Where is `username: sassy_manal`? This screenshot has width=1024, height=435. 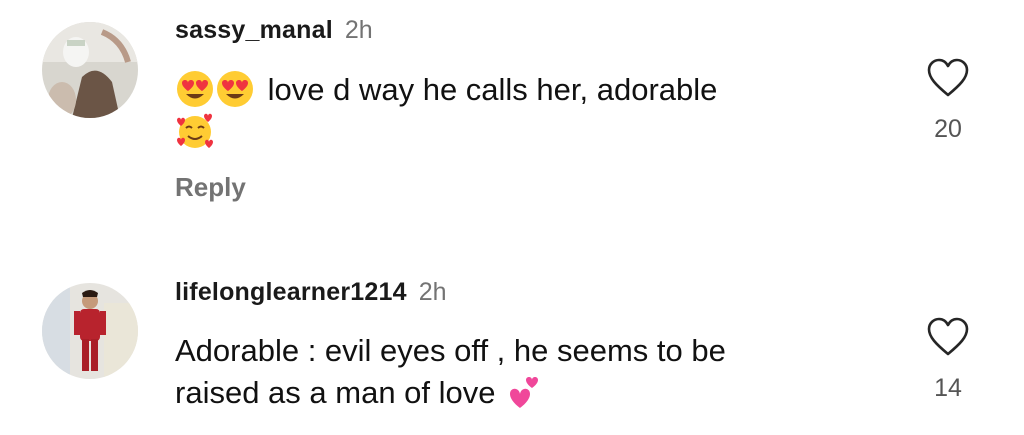 username: sassy_manal is located at coordinates (254, 30).